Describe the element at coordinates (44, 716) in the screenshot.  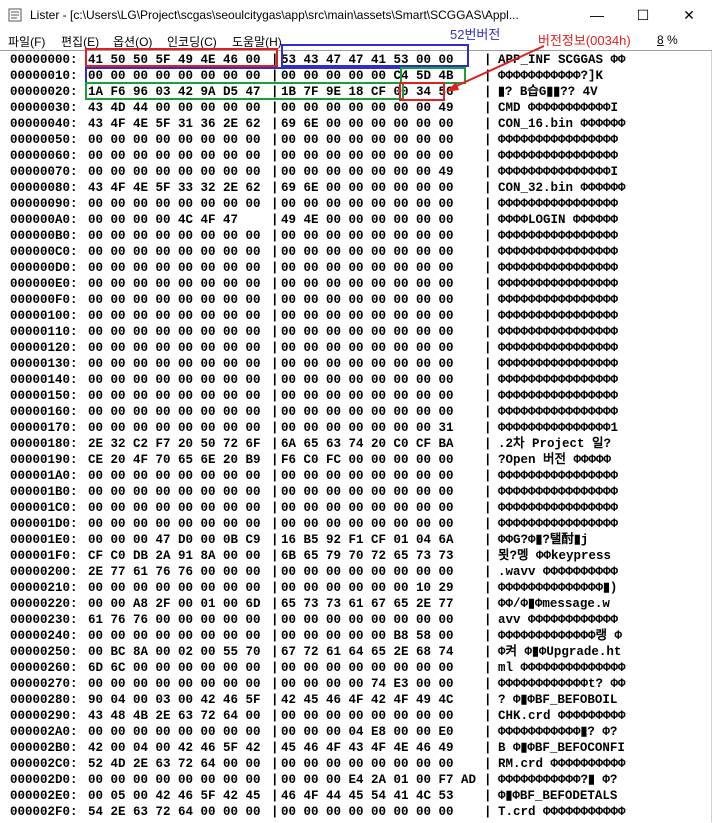
I see `hex-address: 00000290:` at that location.